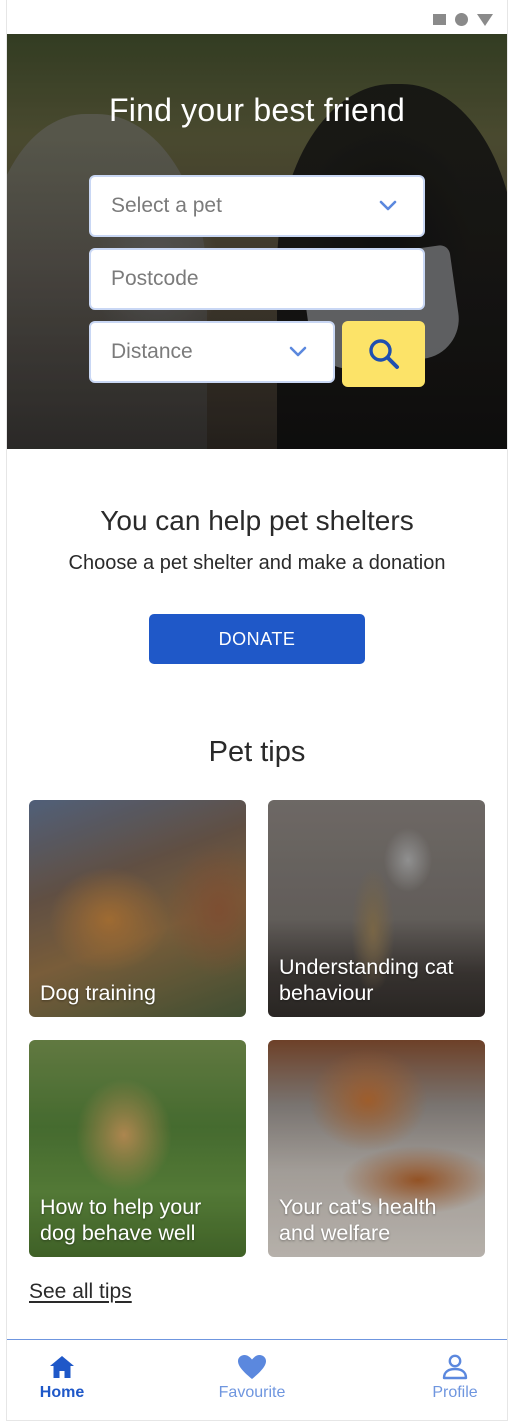 Image resolution: width=513 pixels, height=1424 pixels. I want to click on home-icon, so click(62, 1367).